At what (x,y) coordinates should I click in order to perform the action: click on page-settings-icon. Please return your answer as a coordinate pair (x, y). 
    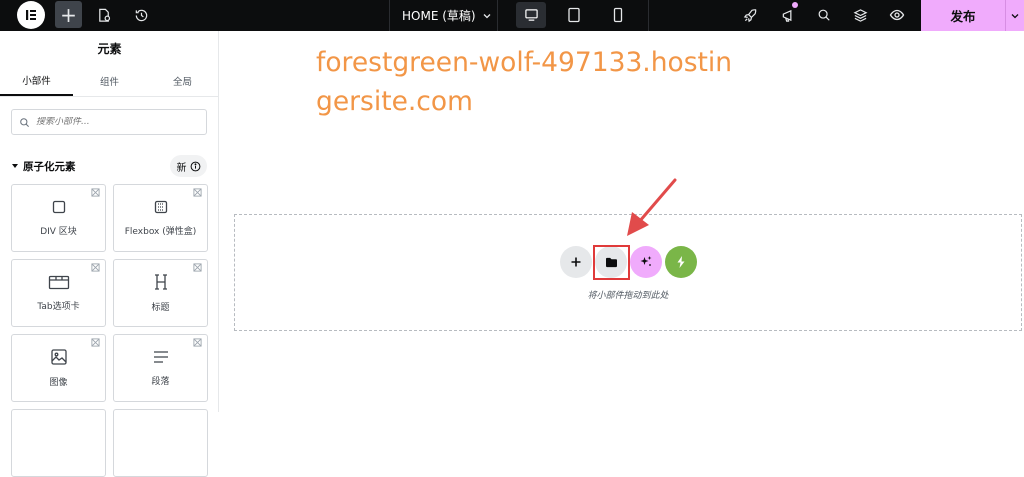
    Looking at the image, I should click on (104, 15).